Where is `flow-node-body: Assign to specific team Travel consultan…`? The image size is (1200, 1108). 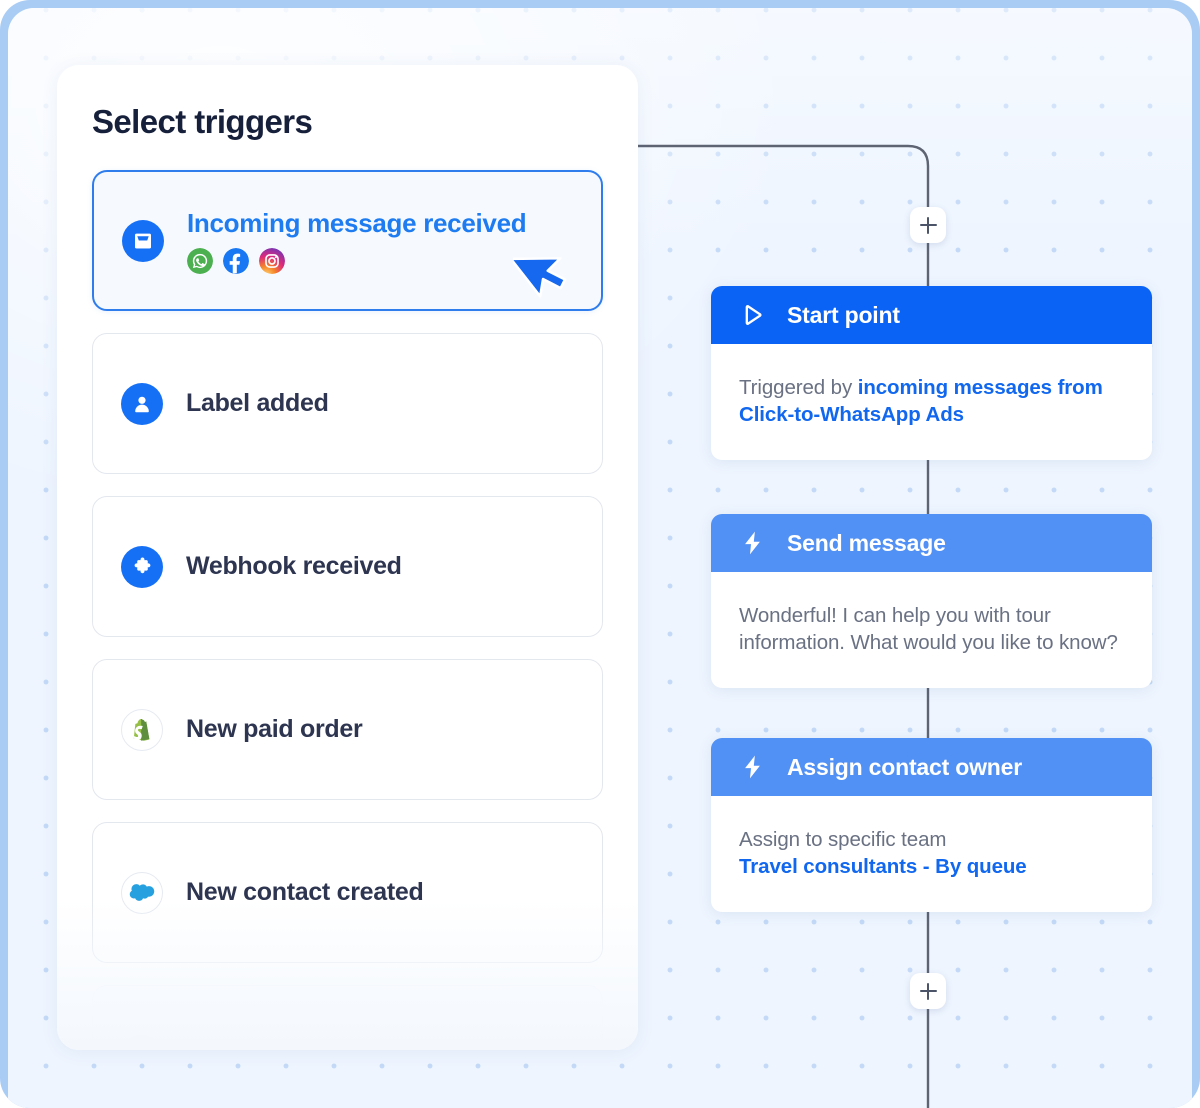 flow-node-body: Assign to specific team Travel consultan… is located at coordinates (931, 854).